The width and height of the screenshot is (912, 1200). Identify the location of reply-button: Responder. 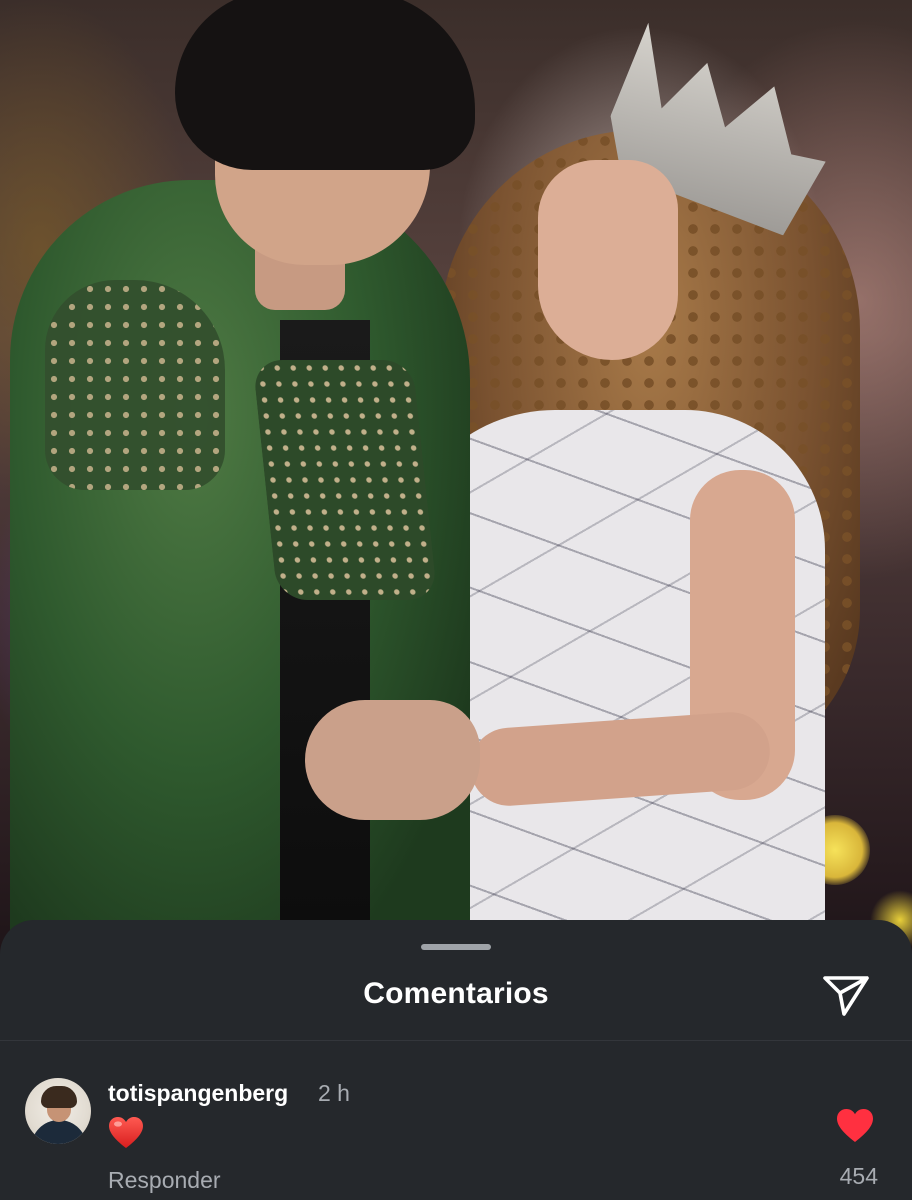
(164, 1180).